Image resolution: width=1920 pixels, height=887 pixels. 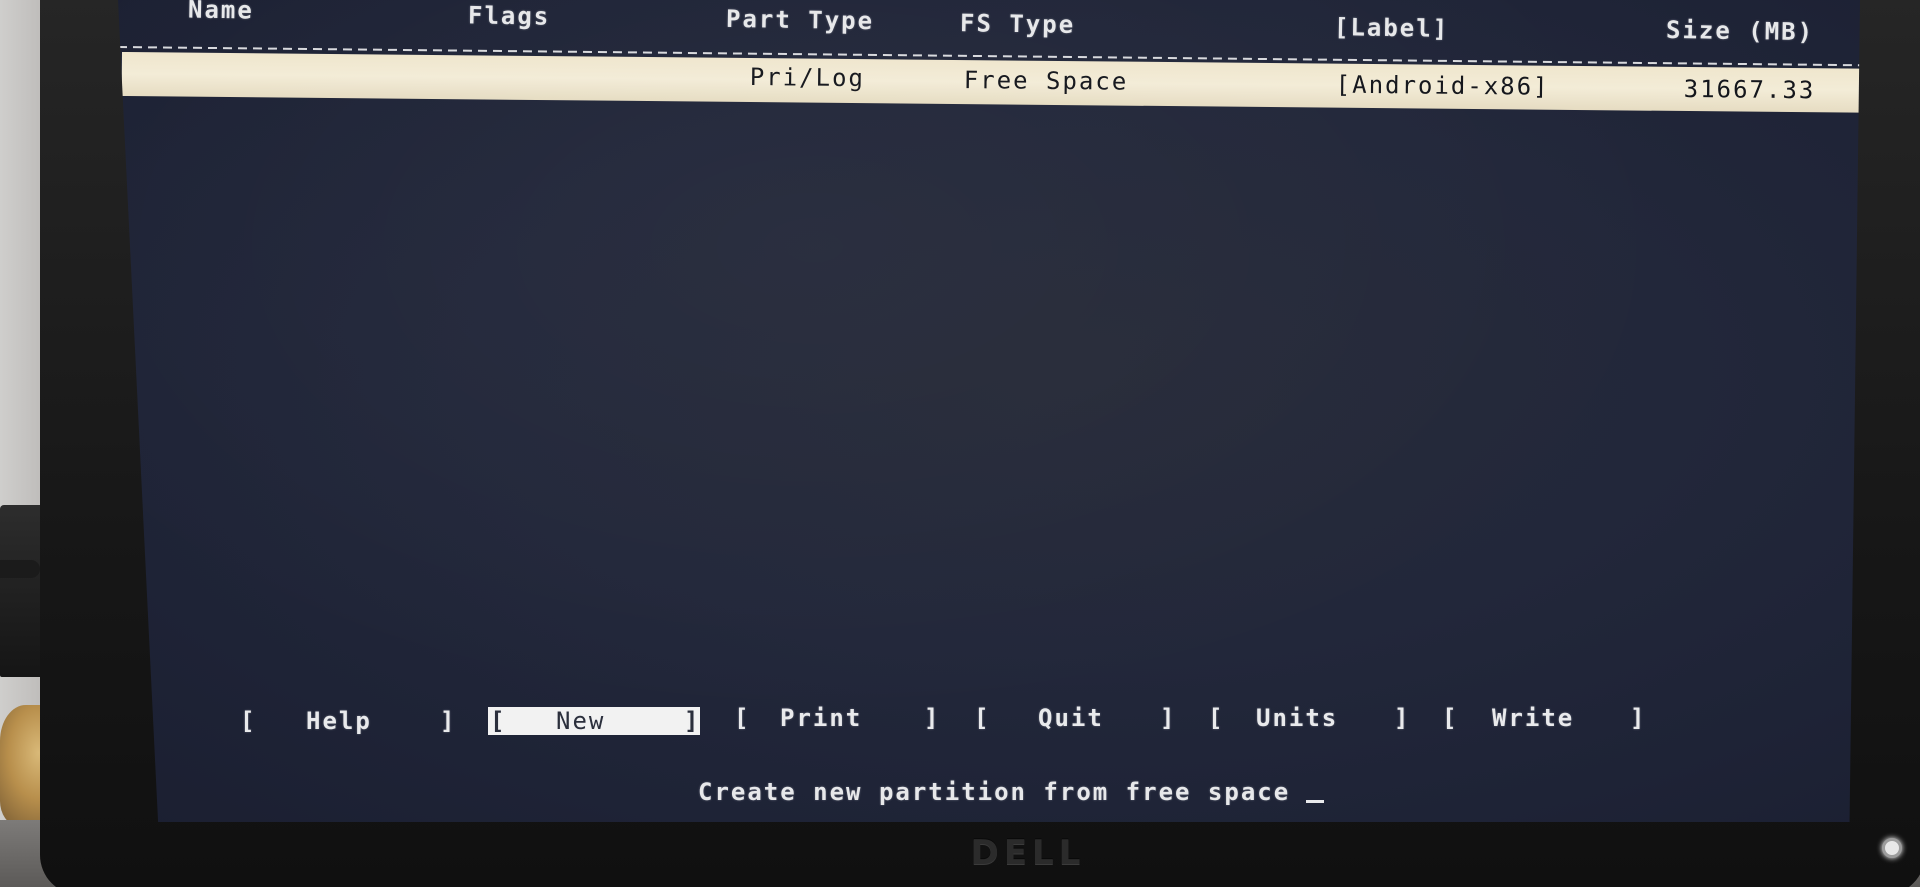 What do you see at coordinates (339, 721) in the screenshot?
I see `menu-help-label: Help` at bounding box center [339, 721].